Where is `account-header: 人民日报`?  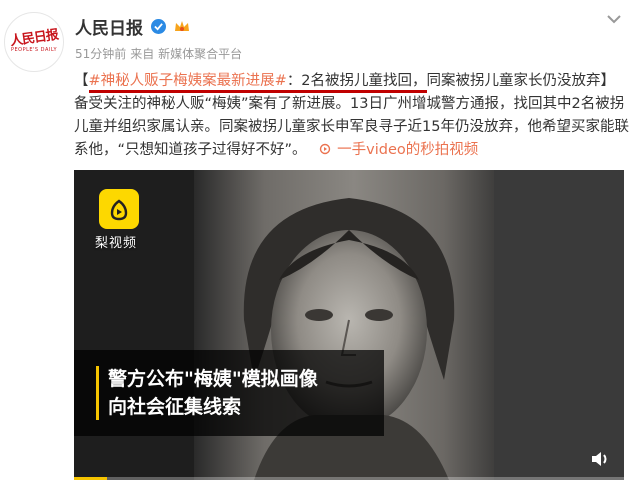
account-header: 人民日报 is located at coordinates (133, 26).